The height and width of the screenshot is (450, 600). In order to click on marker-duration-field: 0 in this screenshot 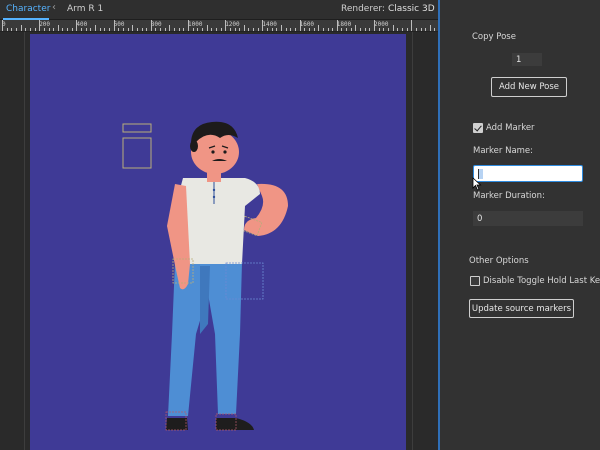, I will do `click(528, 218)`.